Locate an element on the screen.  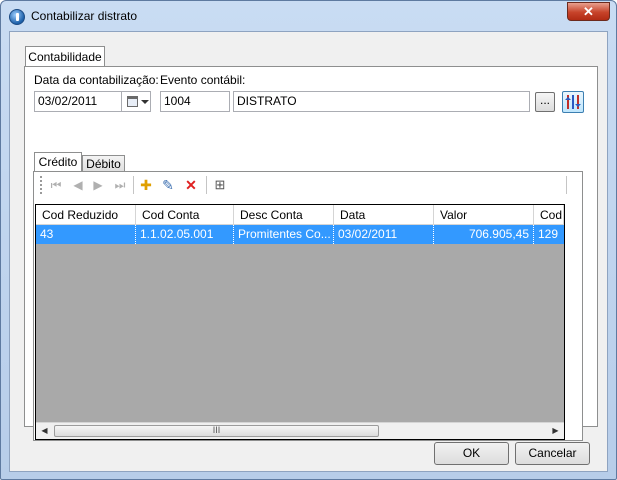
scroll-grip-icon: III is located at coordinates (216, 430).